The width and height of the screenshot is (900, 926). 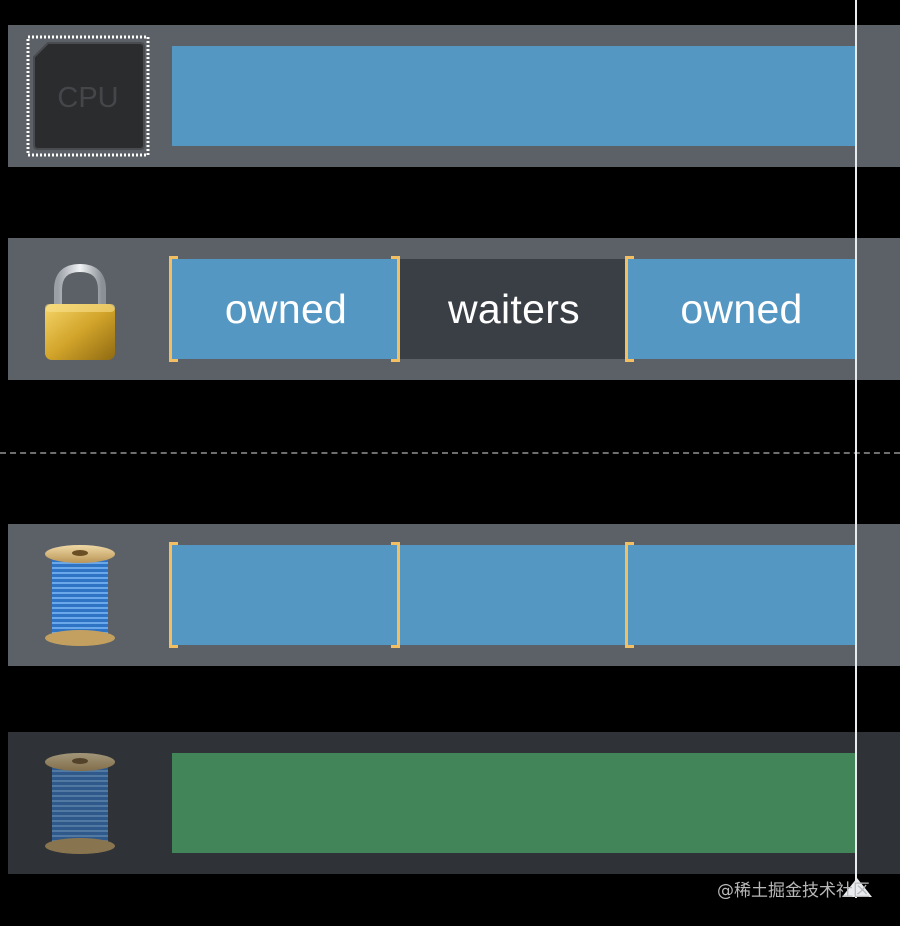 I want to click on lock-waiters-segment: waiters, so click(x=514, y=309).